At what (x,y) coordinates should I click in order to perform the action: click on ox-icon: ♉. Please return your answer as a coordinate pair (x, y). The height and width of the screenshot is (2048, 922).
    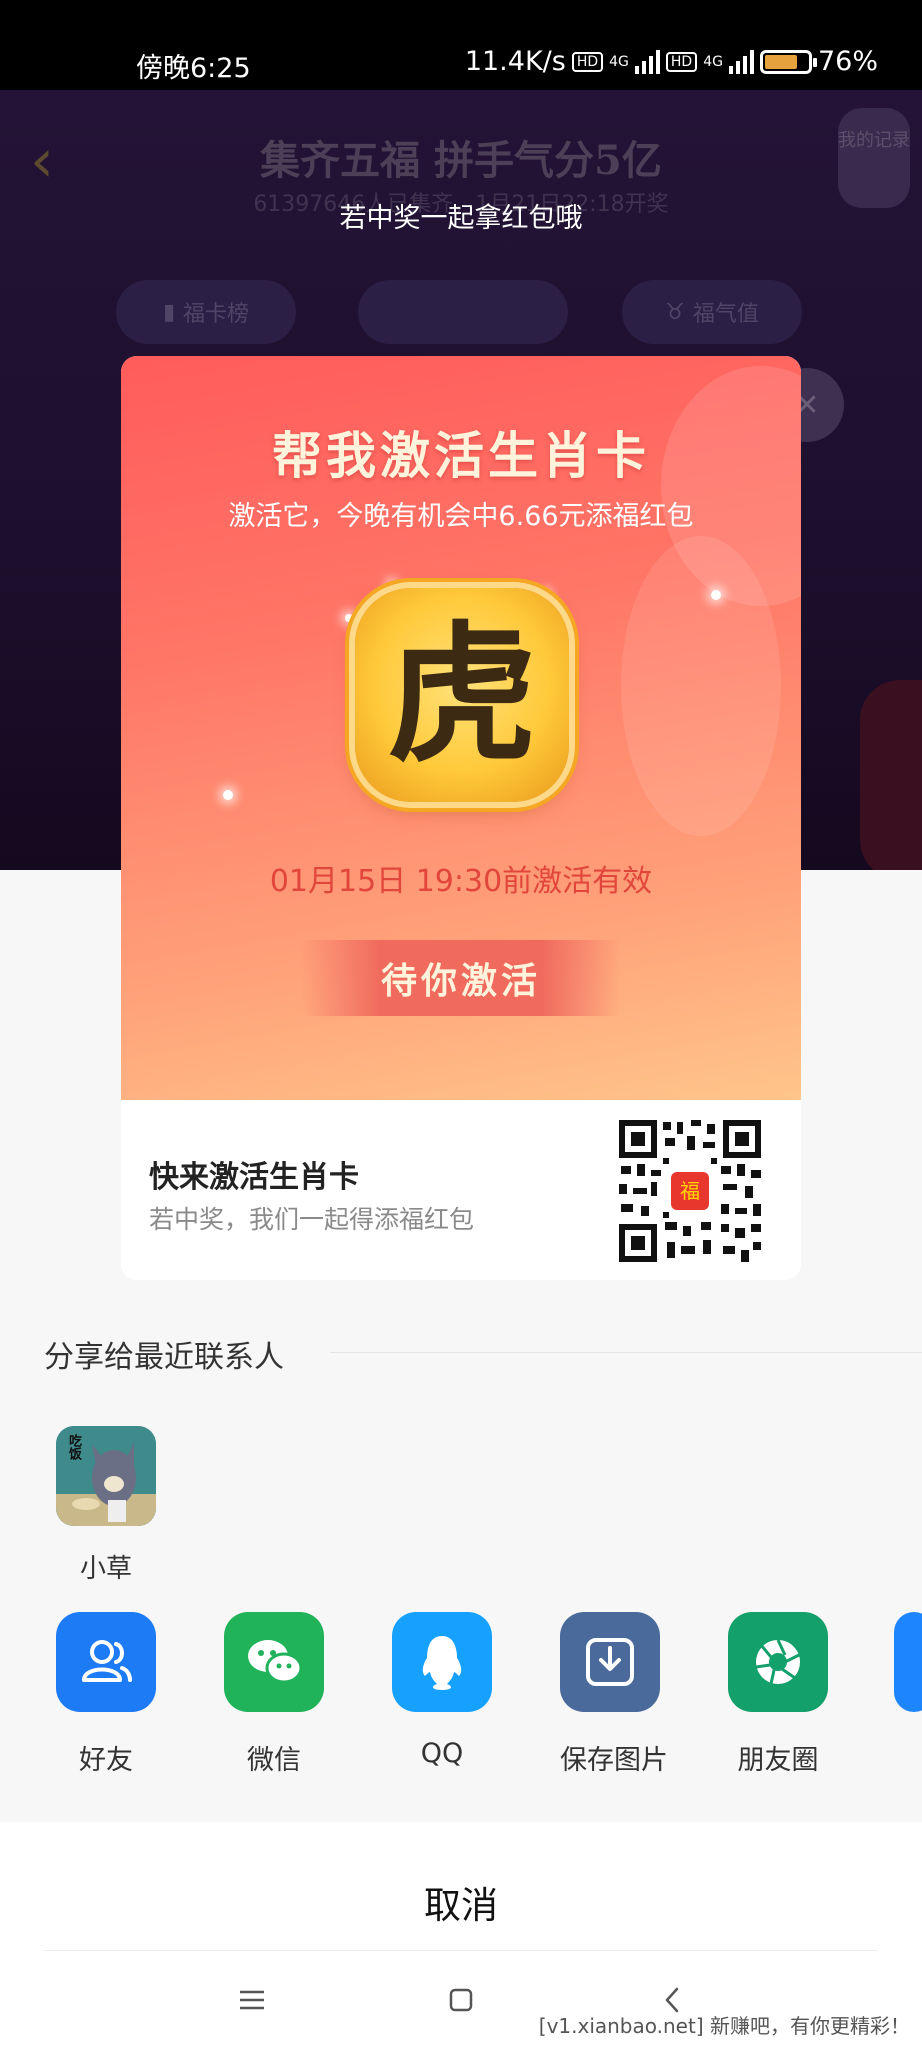
    Looking at the image, I should click on (675, 312).